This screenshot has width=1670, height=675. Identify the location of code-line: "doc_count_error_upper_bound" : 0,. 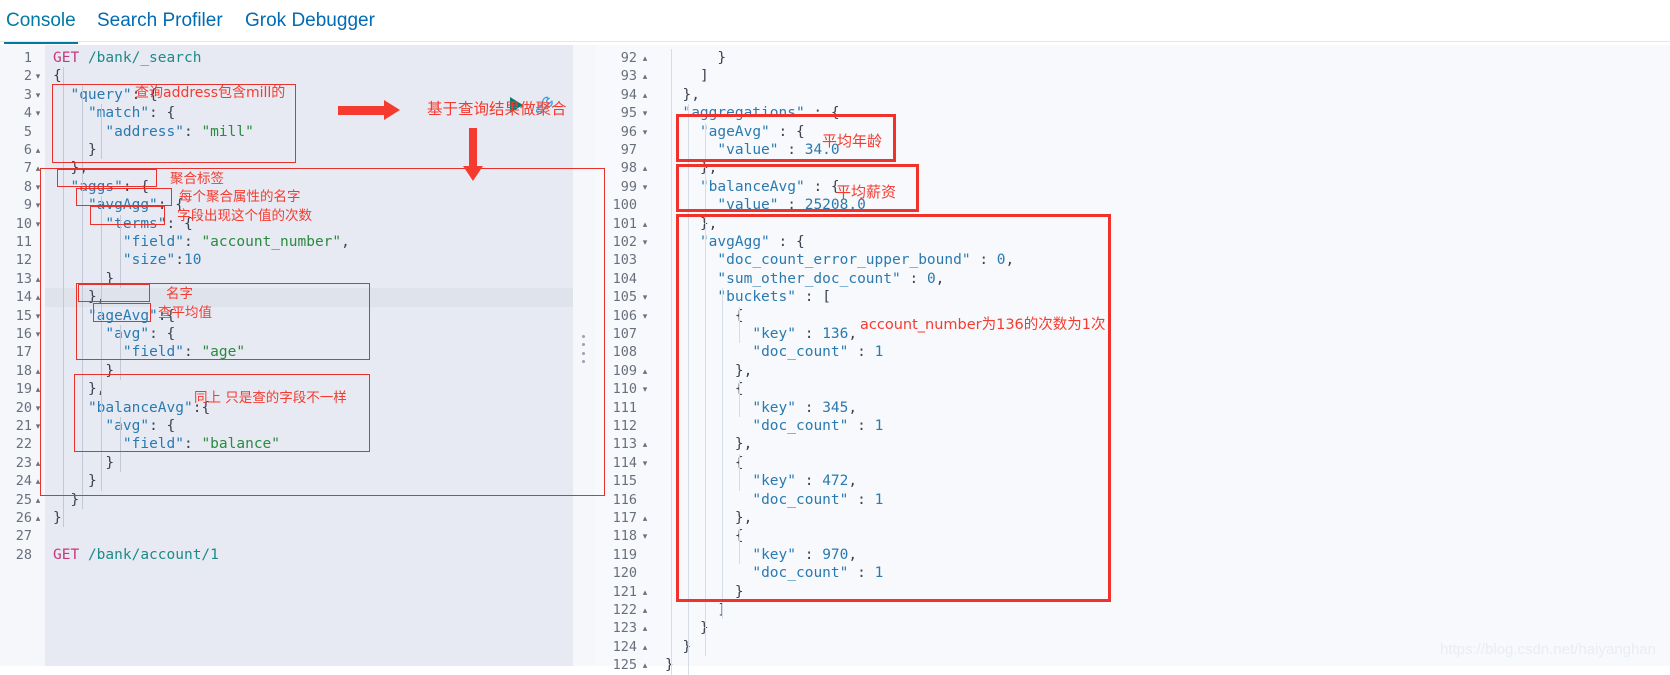
(839, 260).